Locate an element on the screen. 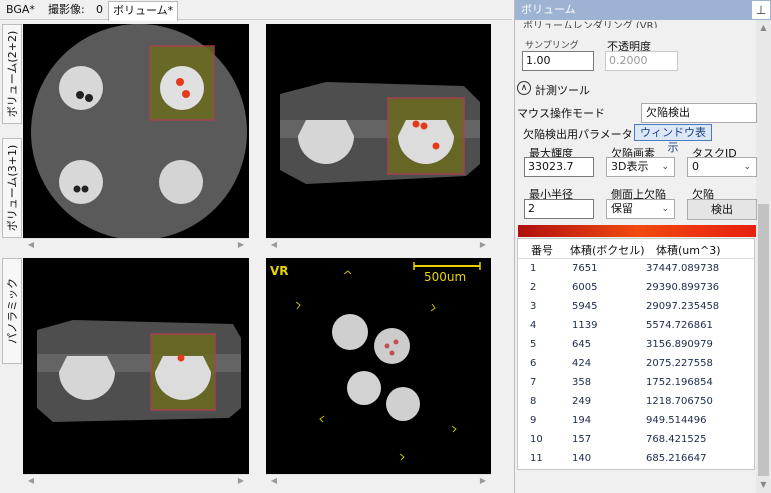 This screenshot has width=771, height=493. viewport-volume-render: VR 500um is located at coordinates (378, 366).